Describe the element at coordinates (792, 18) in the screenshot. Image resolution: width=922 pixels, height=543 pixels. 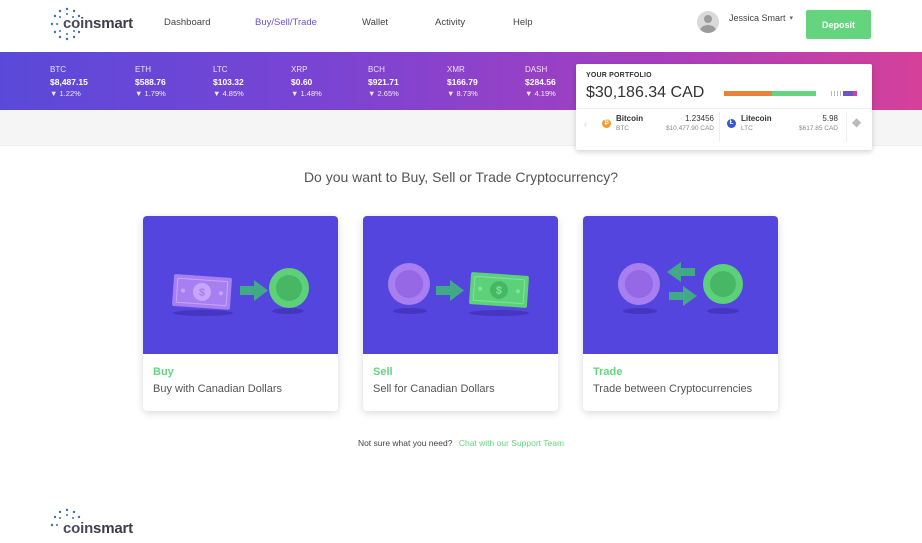
I see `chevron-down-icon: ▾` at that location.